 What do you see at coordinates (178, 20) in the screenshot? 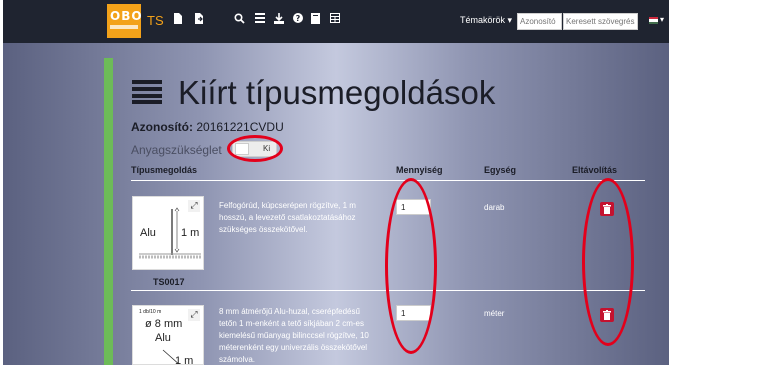
I see `file-icon` at bounding box center [178, 20].